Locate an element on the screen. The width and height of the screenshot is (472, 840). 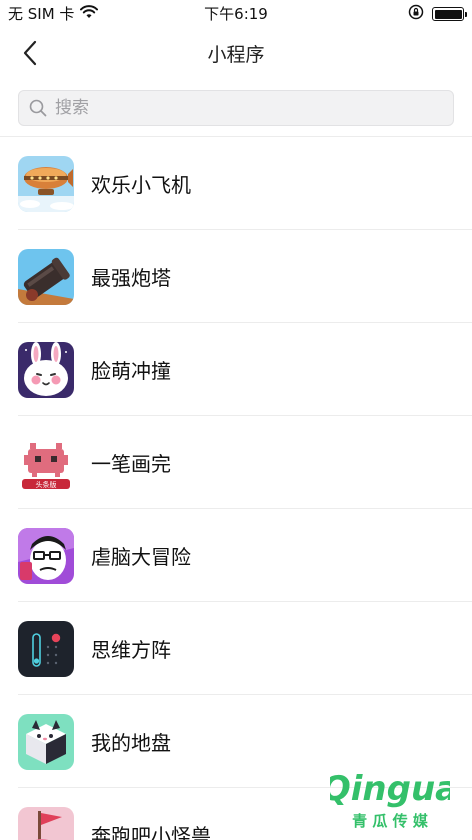
orientation-lock-icon is located at coordinates (416, 14).